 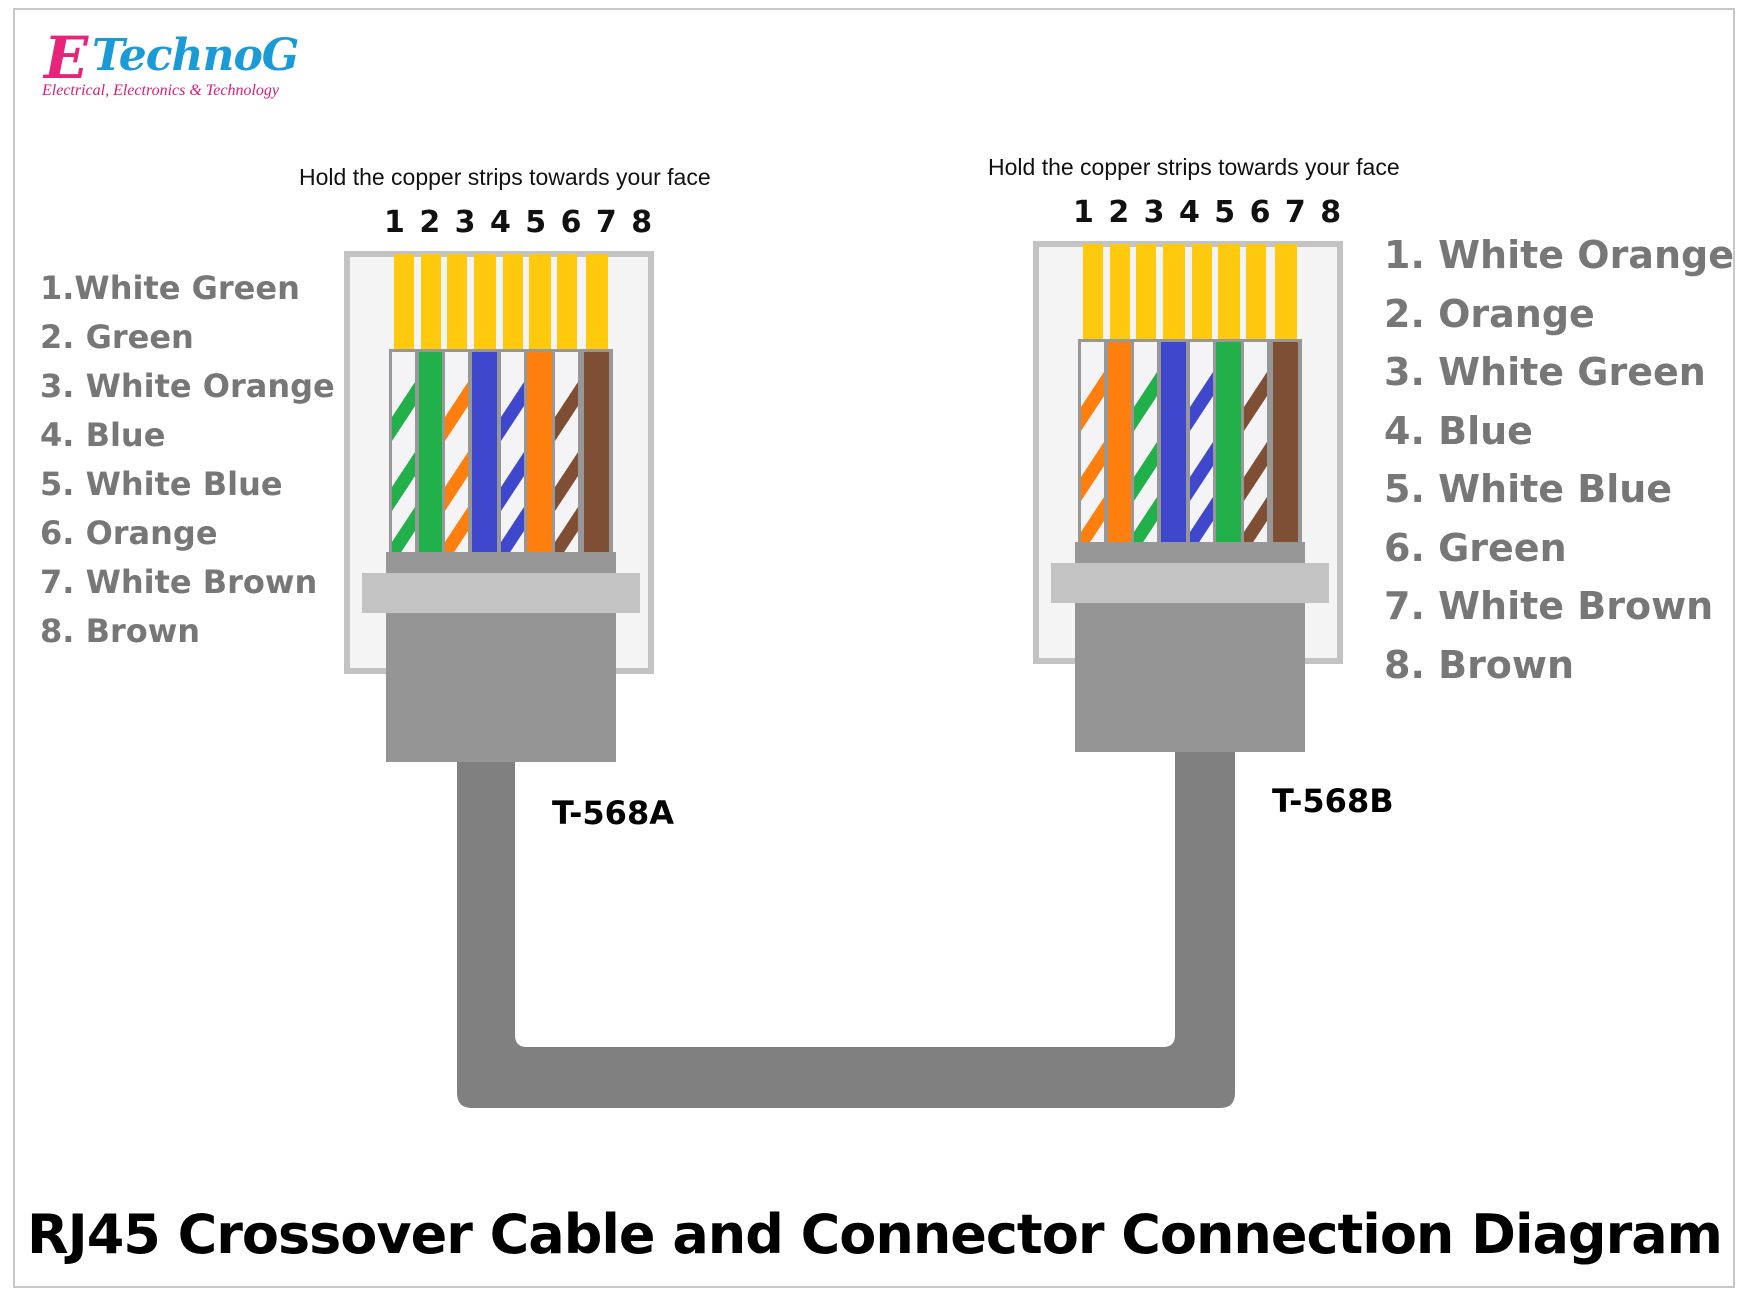 I want to click on left-connector-t568a, so click(x=499, y=506).